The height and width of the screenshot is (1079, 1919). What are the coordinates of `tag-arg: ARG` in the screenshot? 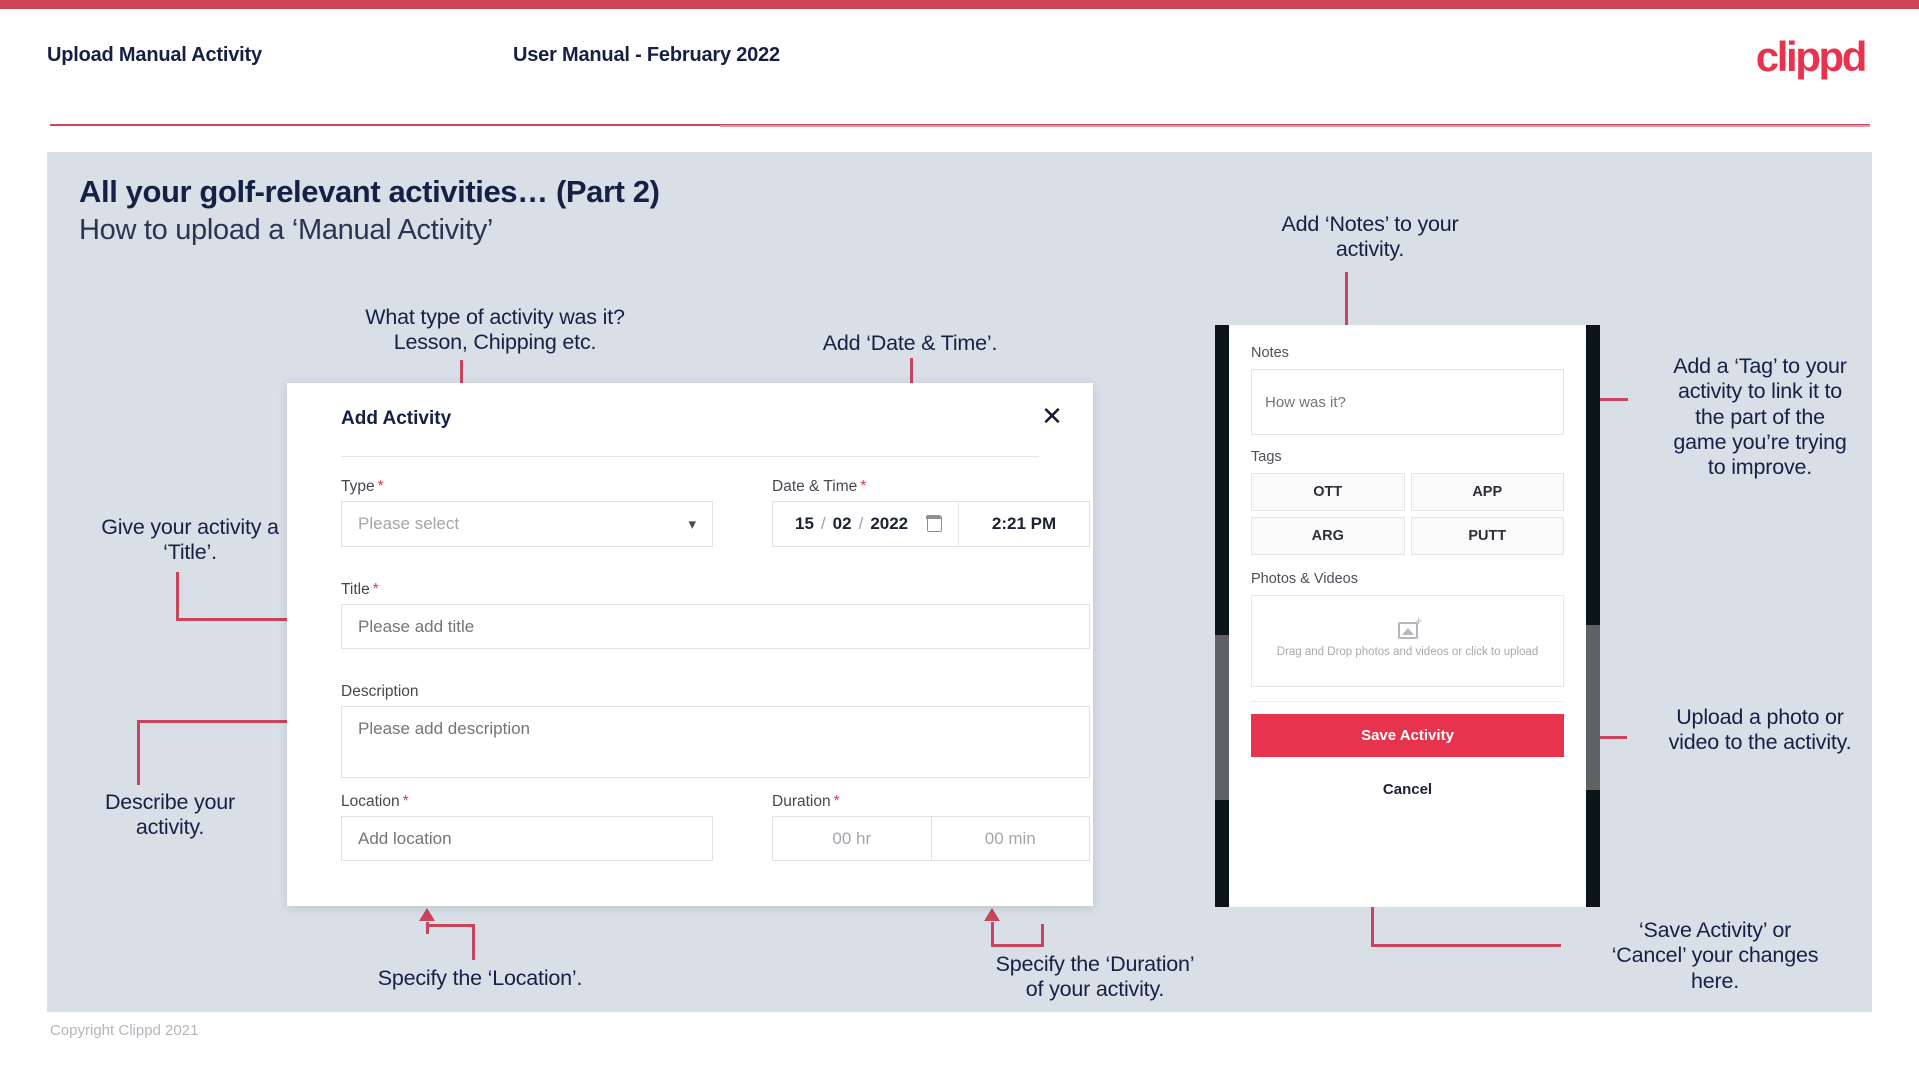 It's located at (1328, 536).